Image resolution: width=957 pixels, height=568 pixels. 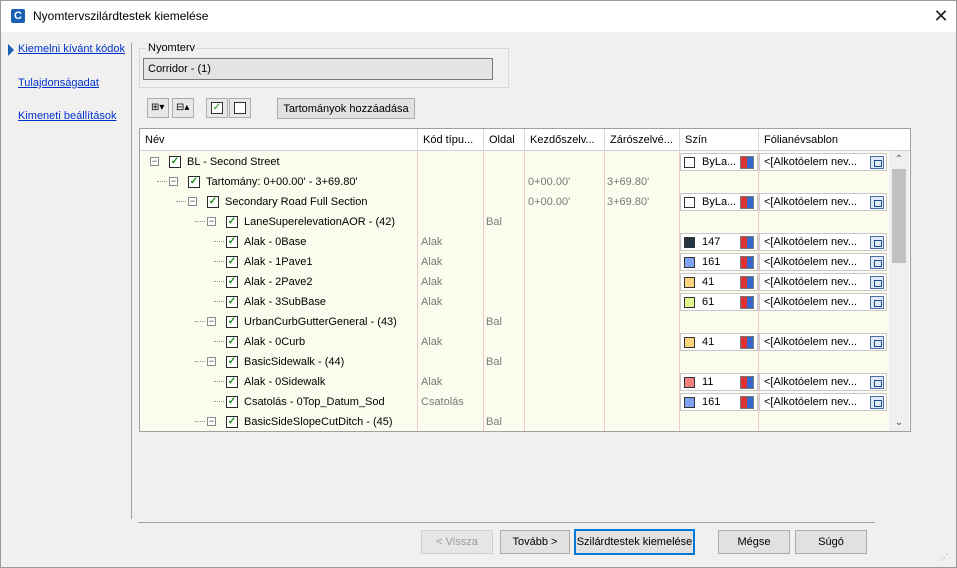 What do you see at coordinates (58, 83) in the screenshot?
I see `nav-item-property-data: Tulajdonságadat` at bounding box center [58, 83].